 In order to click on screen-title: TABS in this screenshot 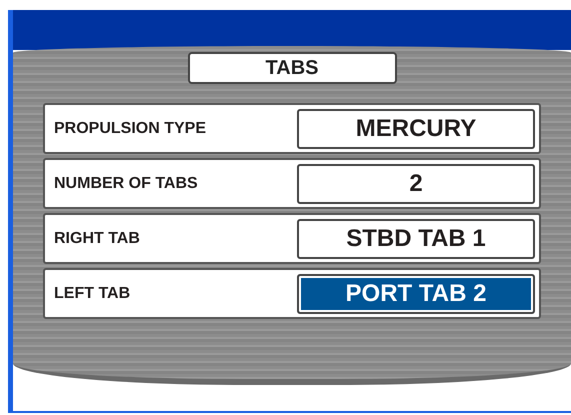, I will do `click(292, 68)`.